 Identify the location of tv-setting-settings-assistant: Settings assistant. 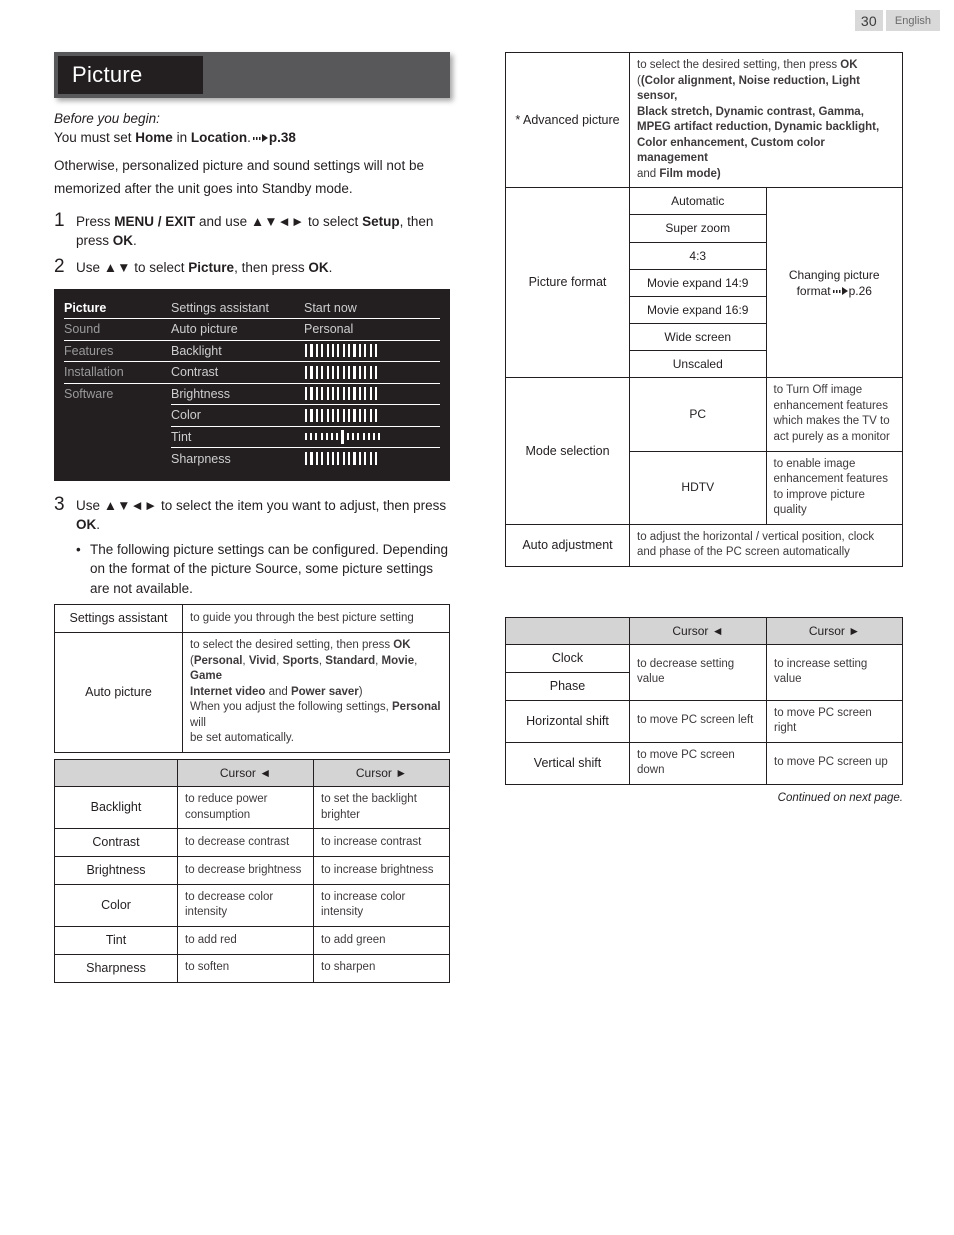
(237, 309).